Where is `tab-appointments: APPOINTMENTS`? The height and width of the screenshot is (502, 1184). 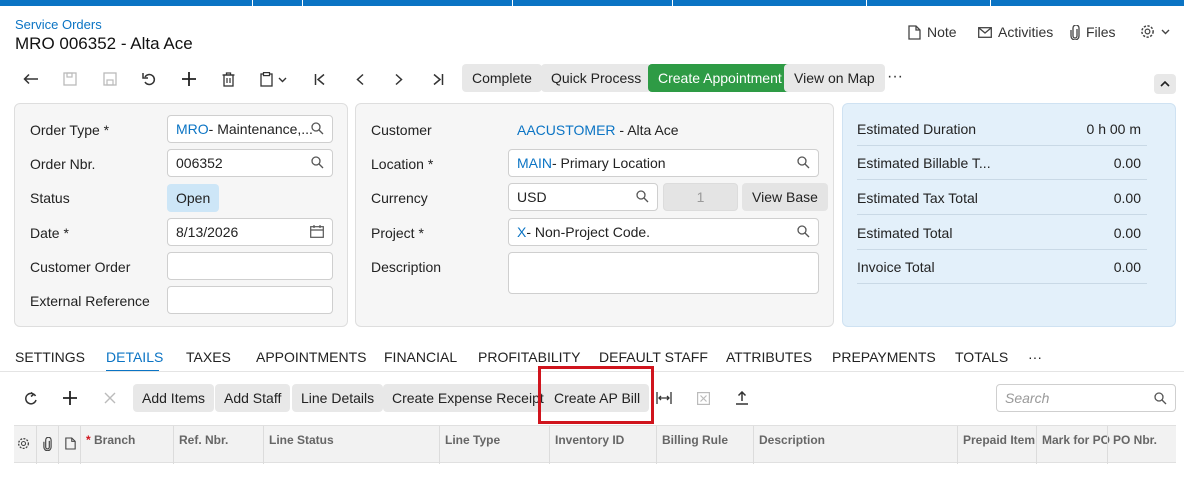
tab-appointments: APPOINTMENTS is located at coordinates (311, 357).